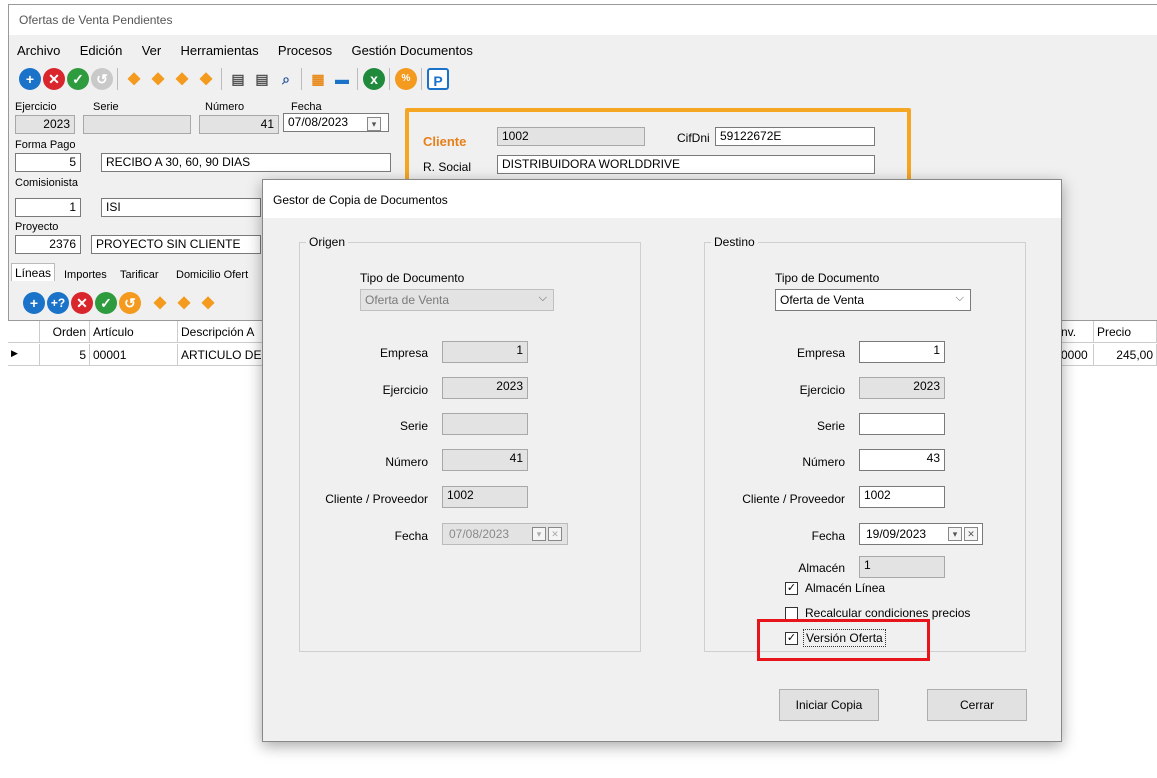 The image size is (1157, 778). Describe the element at coordinates (555, 534) in the screenshot. I see `origen-date-clear-icon: ✕` at that location.